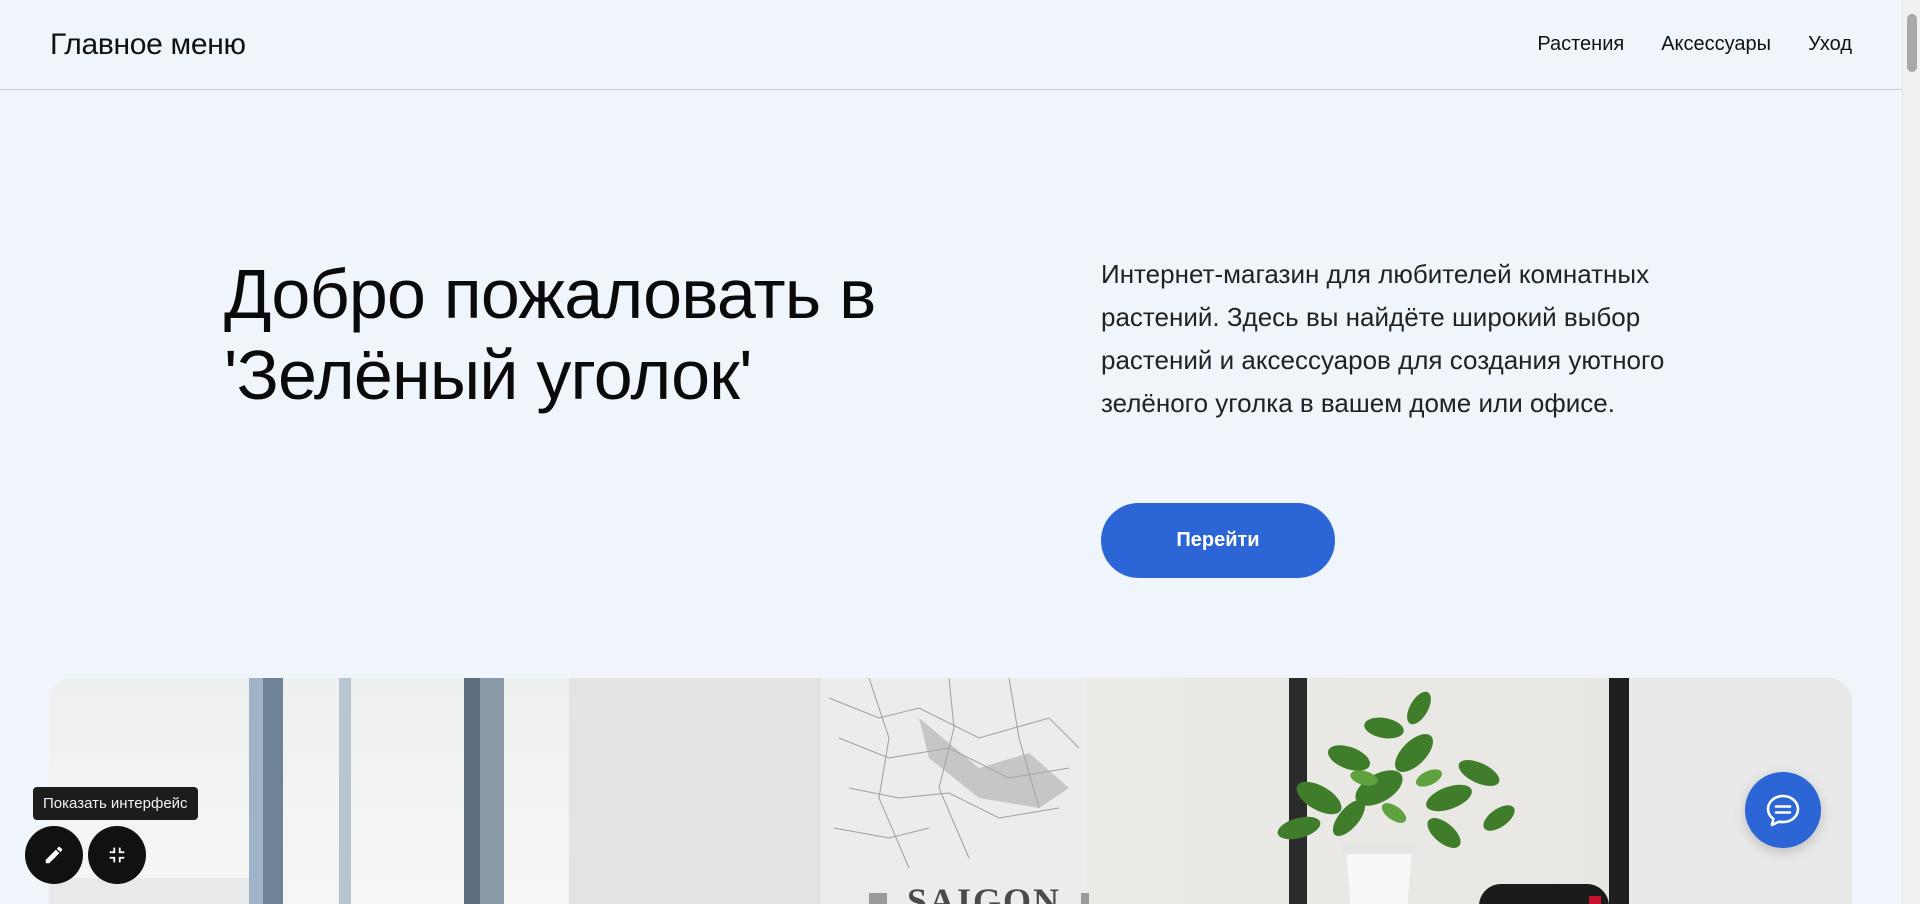 The height and width of the screenshot is (904, 1920). I want to click on nav-link-plants: Растения, so click(1580, 44).